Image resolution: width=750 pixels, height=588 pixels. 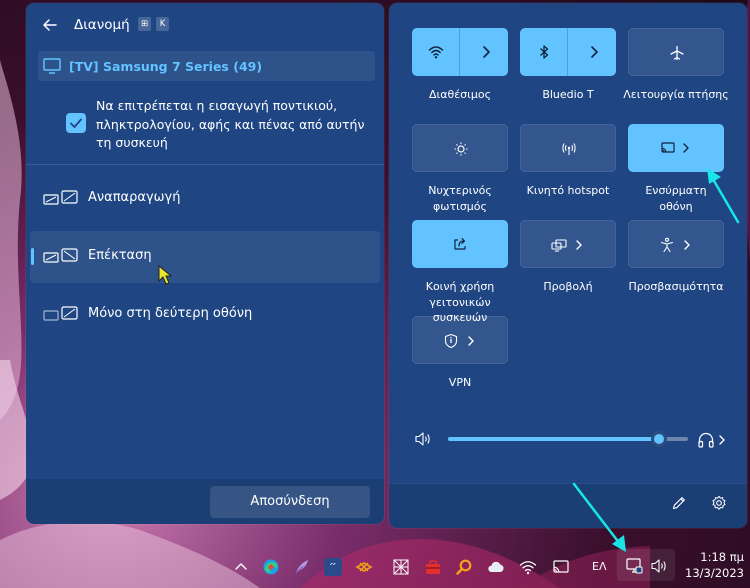 What do you see at coordinates (676, 94) in the screenshot?
I see `tile-label: Λειτουργία πτήσης` at bounding box center [676, 94].